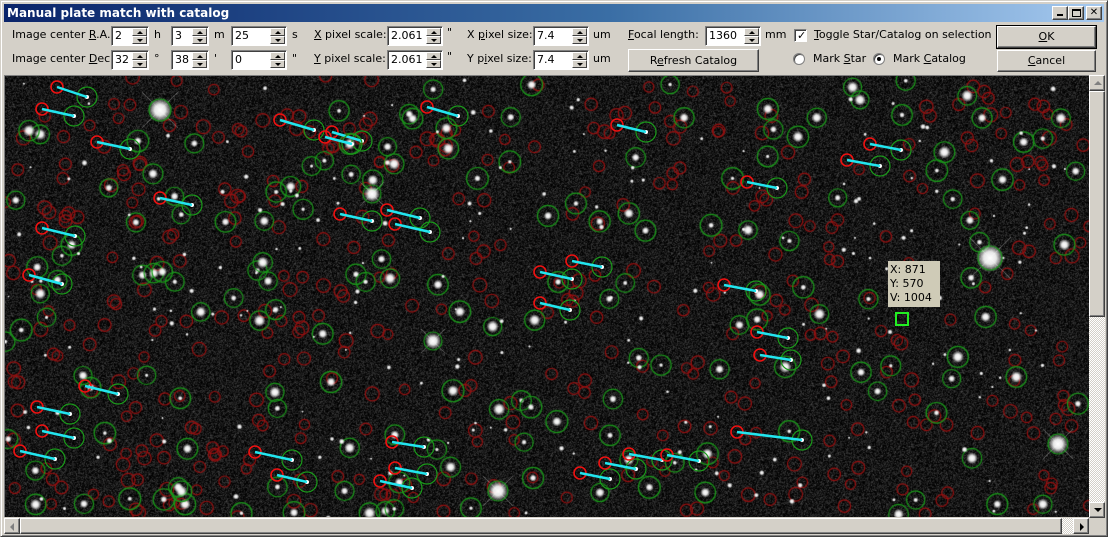 Image resolution: width=1108 pixels, height=537 pixels. Describe the element at coordinates (122, 60) in the screenshot. I see `dec-degrees-value: 32` at that location.